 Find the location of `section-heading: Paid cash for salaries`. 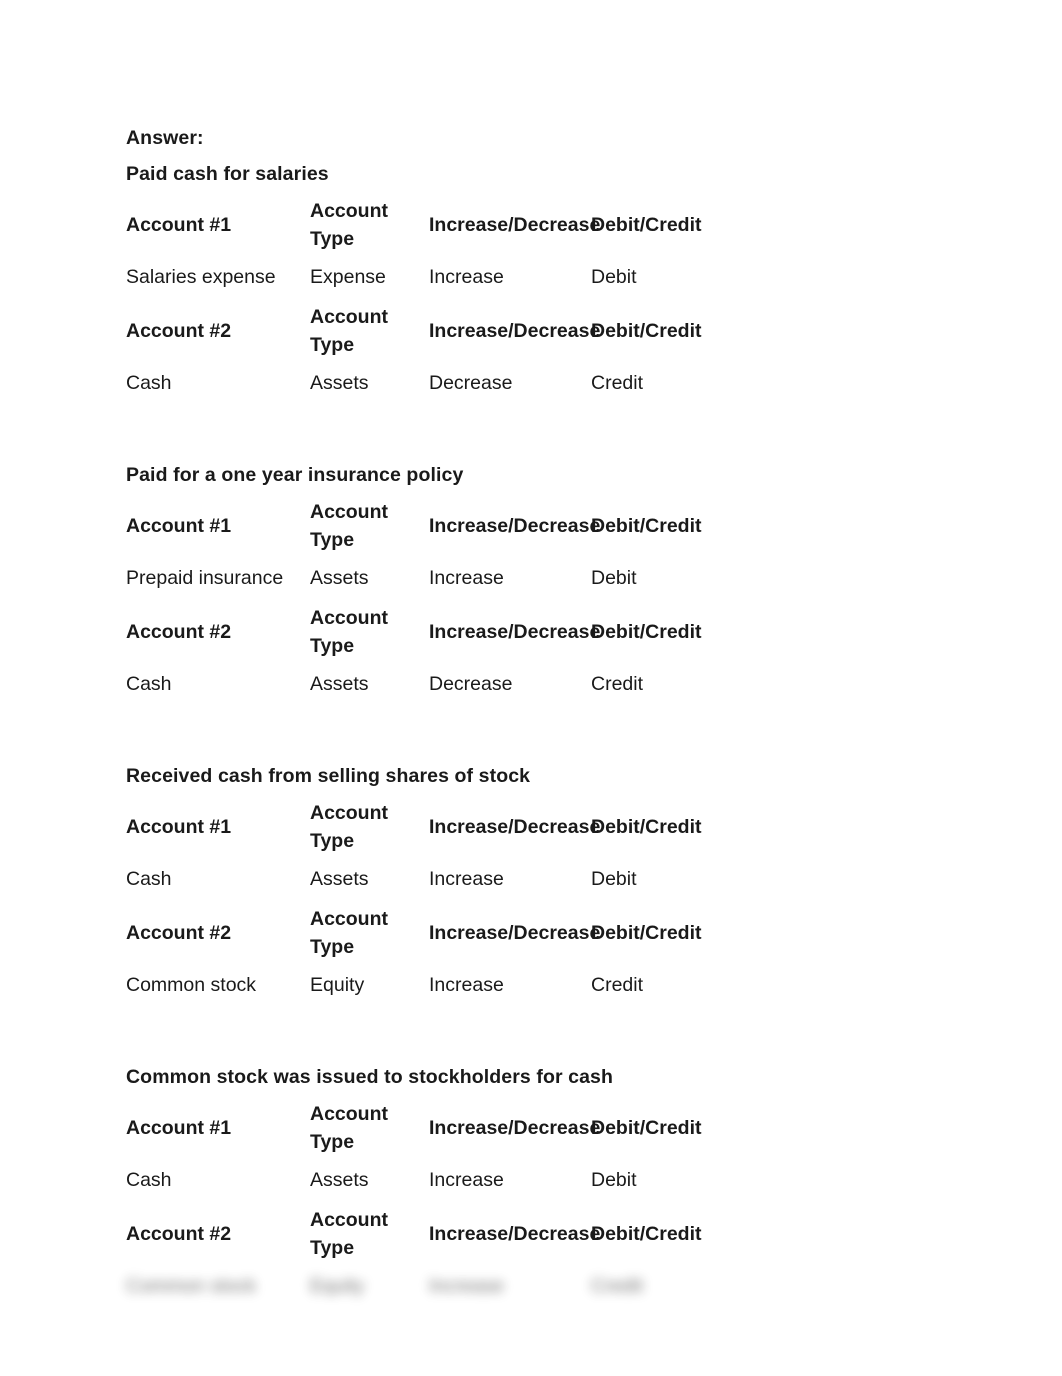

section-heading: Paid cash for salaries is located at coordinates (227, 174).